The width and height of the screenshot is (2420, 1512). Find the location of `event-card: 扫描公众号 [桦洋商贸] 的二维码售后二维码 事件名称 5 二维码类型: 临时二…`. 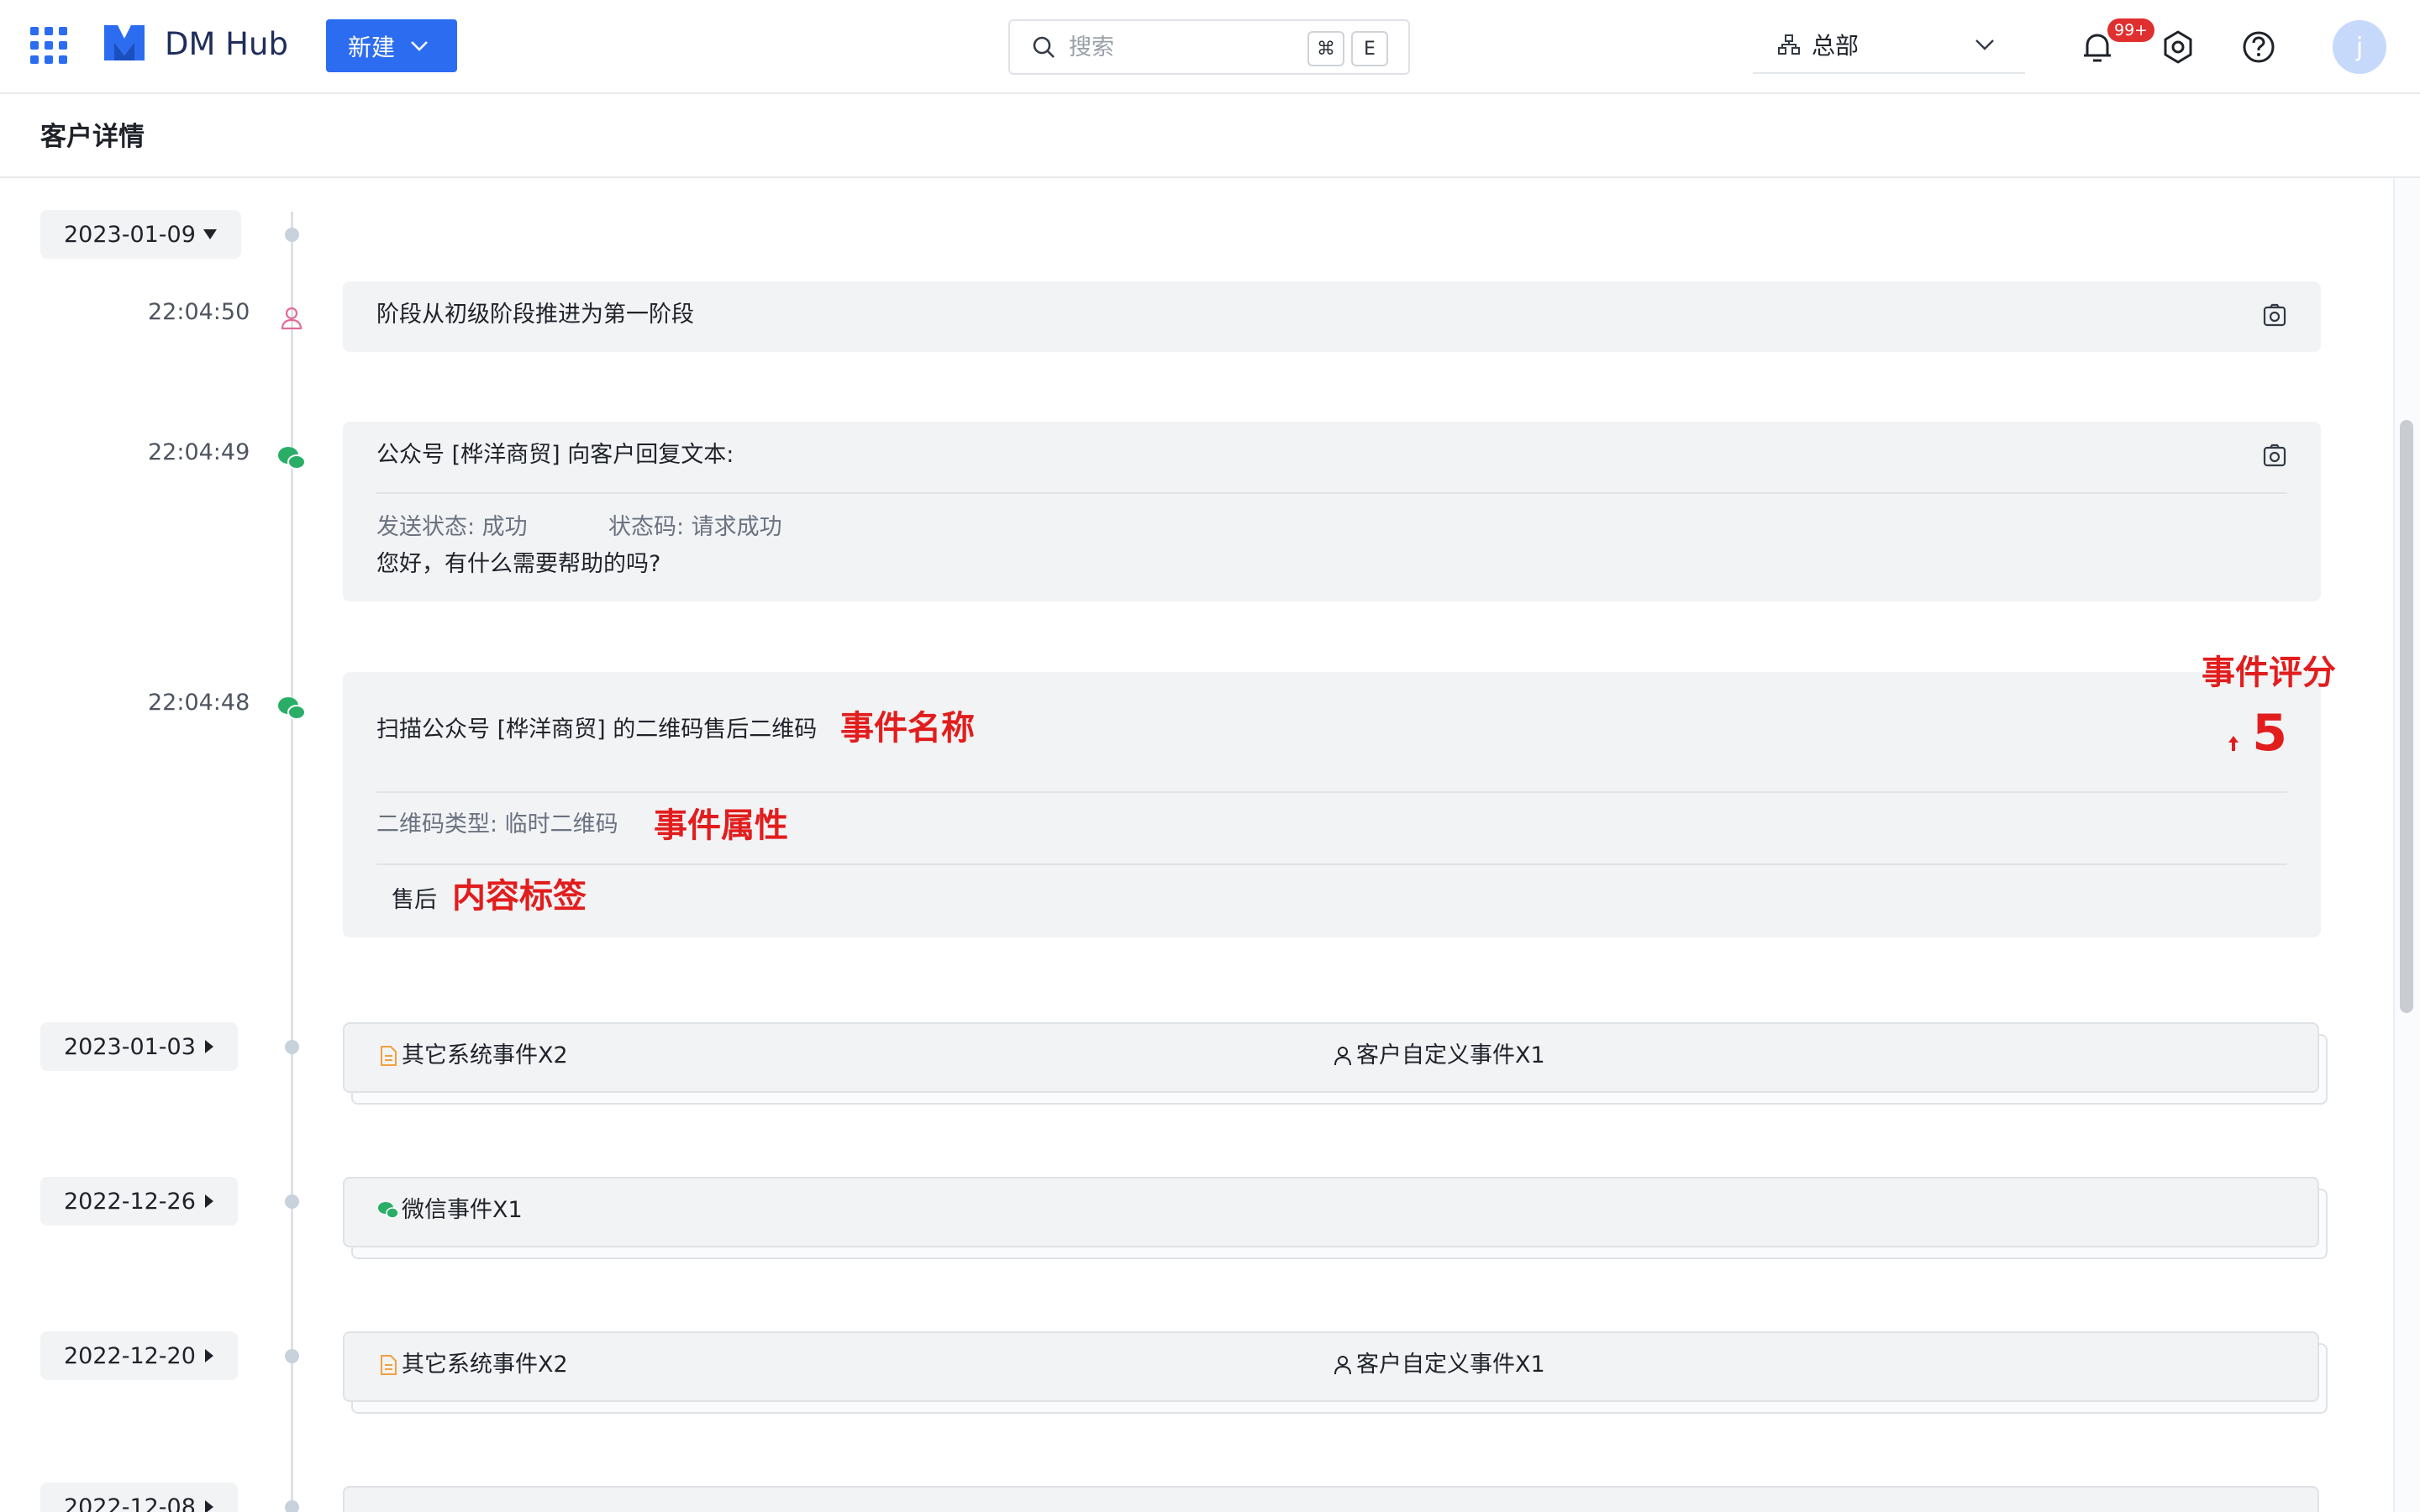

event-card: 扫描公众号 [桦洋商贸] 的二维码售后二维码 事件名称 5 二维码类型: 临时二… is located at coordinates (1332, 804).